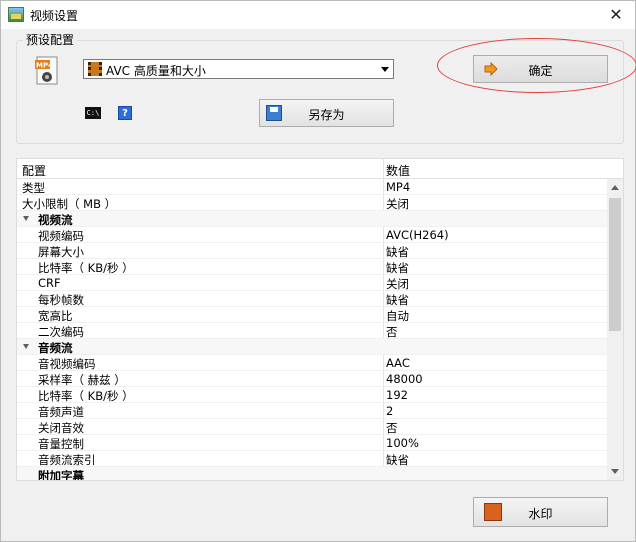 The image size is (636, 542). Describe the element at coordinates (312, 203) in the screenshot. I see `grid-row: 大小限制（ MB ） 关闭` at that location.